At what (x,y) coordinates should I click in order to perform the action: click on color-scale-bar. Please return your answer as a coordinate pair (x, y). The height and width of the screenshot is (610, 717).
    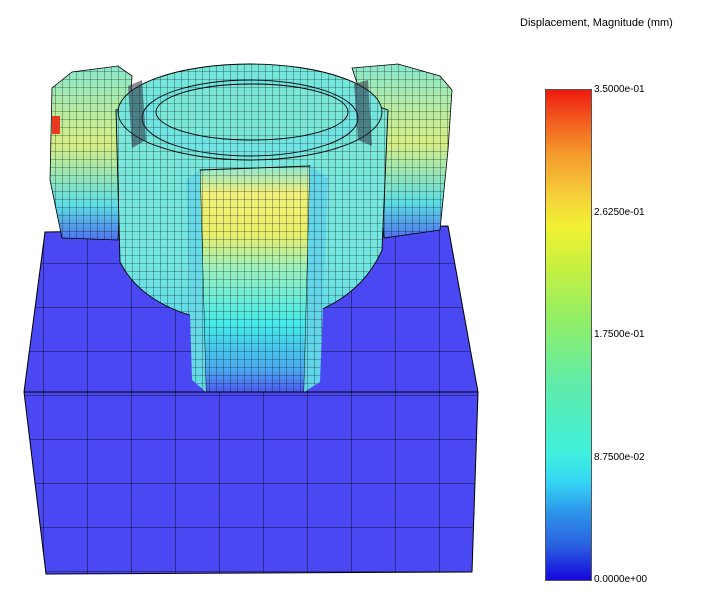
    Looking at the image, I should click on (568, 335).